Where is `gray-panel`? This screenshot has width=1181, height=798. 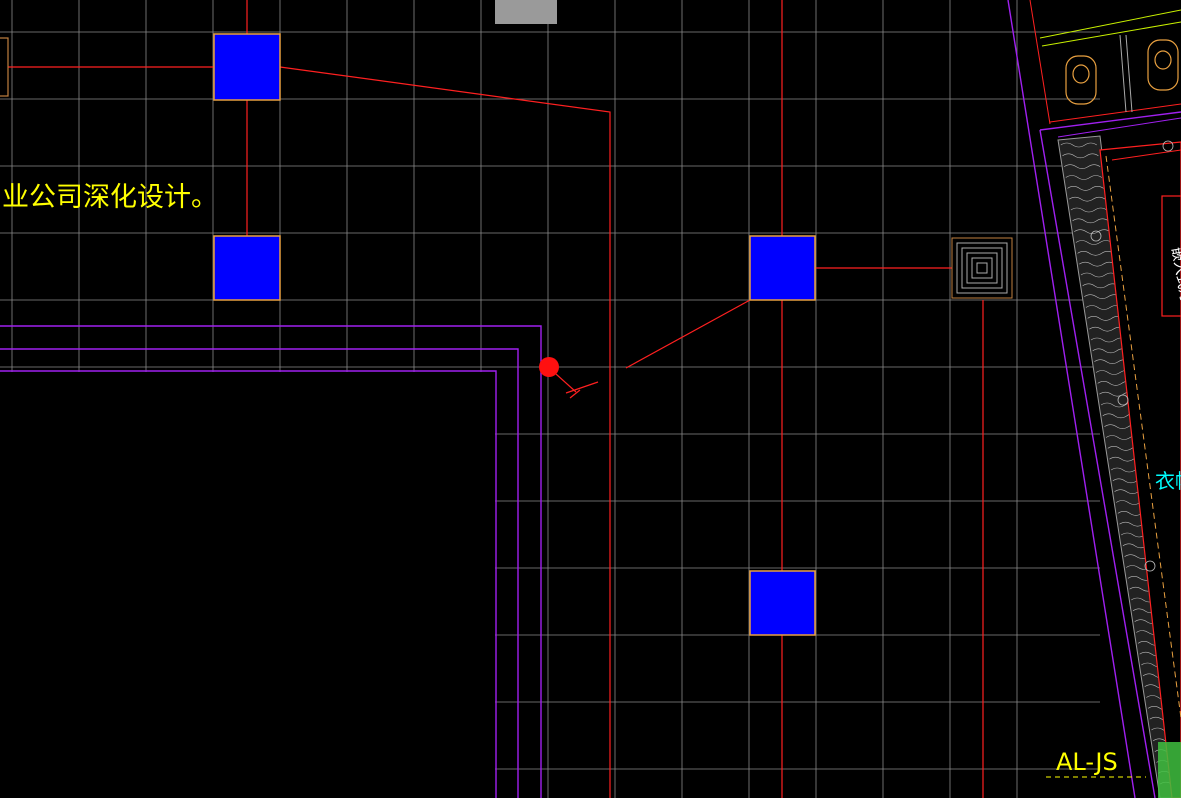 gray-panel is located at coordinates (526, 12).